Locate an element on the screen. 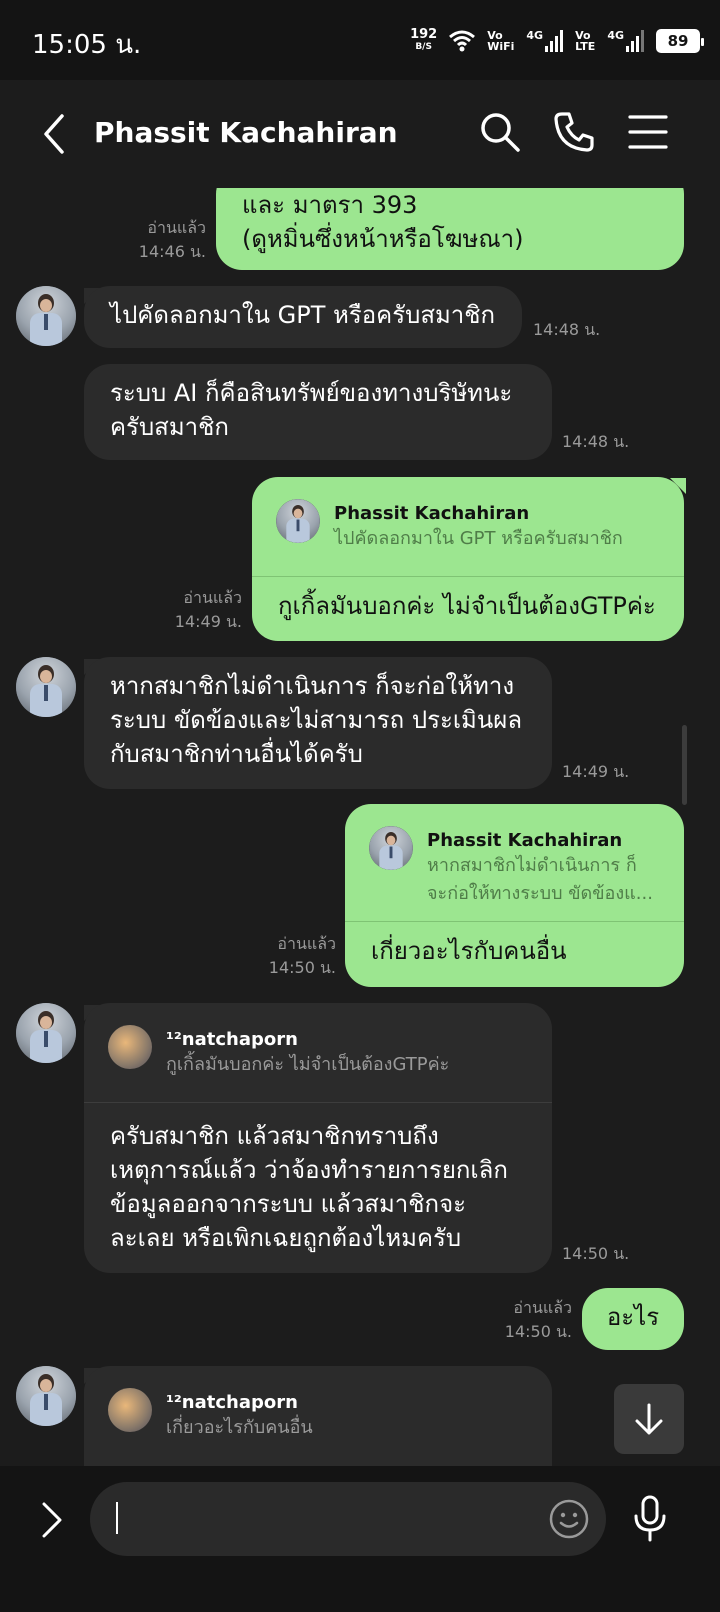 The width and height of the screenshot is (720, 1612). reply-preview: ¹²natchaporn เกี่ยวอะไรกับคนอื่น is located at coordinates (318, 1416).